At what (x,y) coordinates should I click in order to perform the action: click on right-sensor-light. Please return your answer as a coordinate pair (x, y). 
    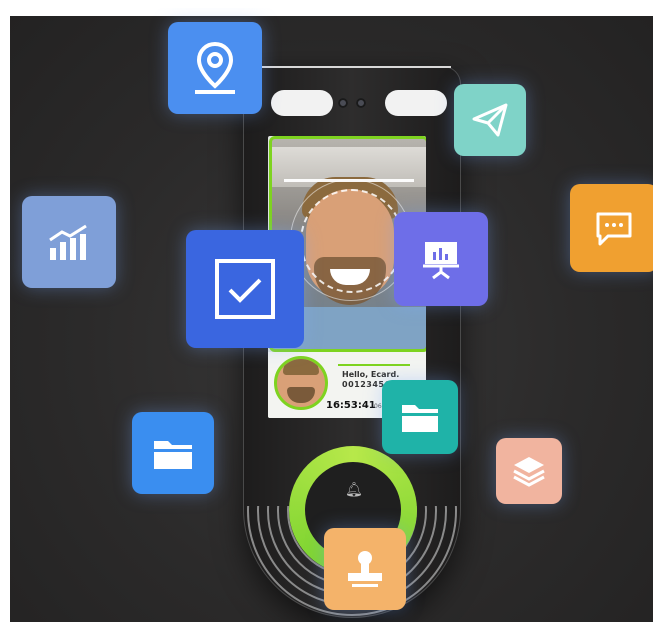
    Looking at the image, I should click on (416, 103).